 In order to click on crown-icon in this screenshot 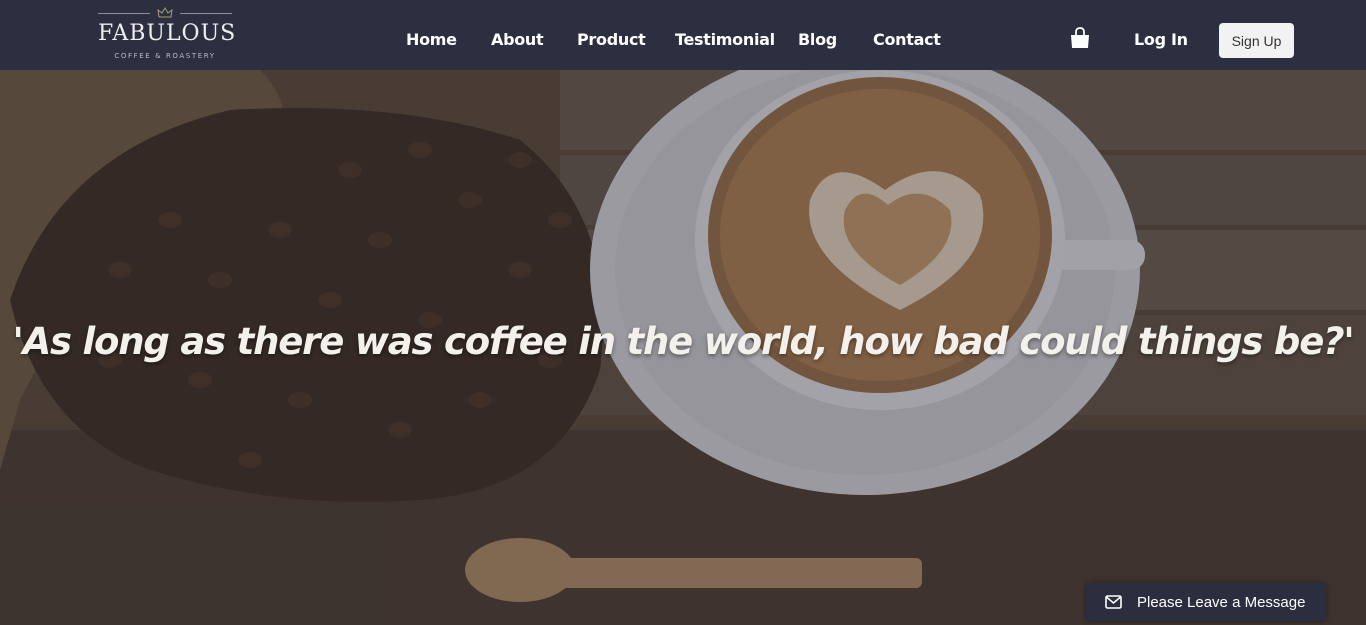, I will do `click(165, 12)`.